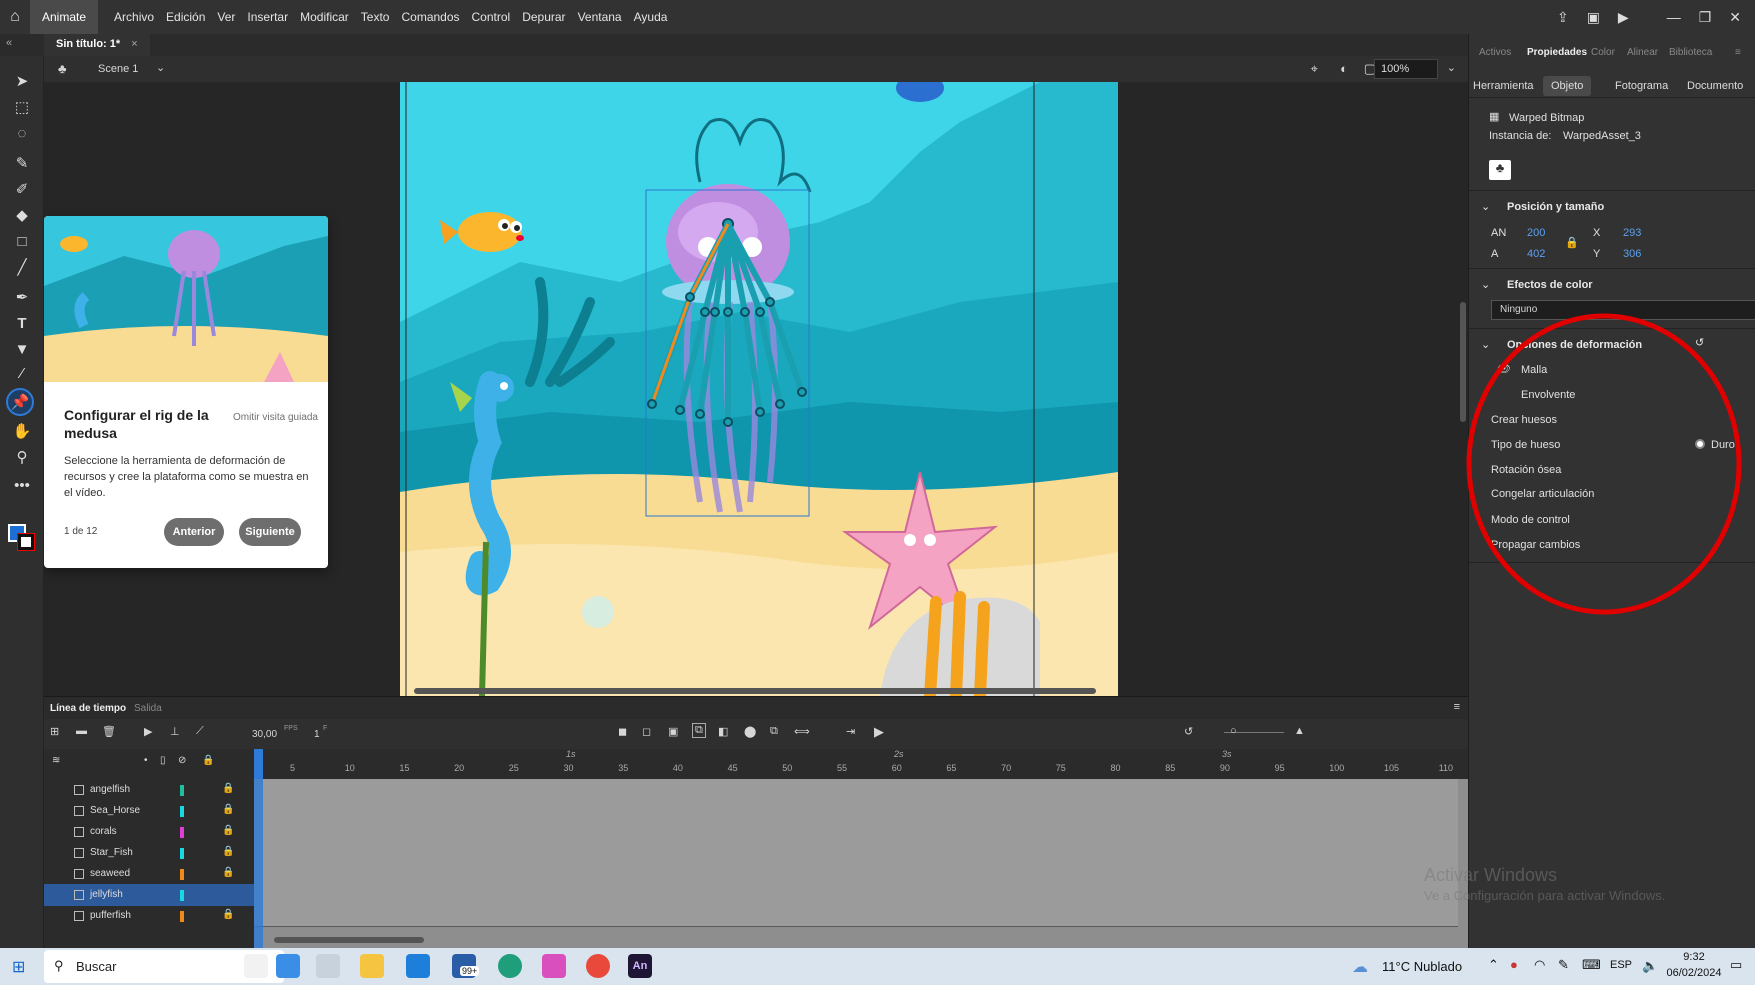 The image size is (1755, 985). What do you see at coordinates (598, 966) in the screenshot?
I see `chrome-icon` at bounding box center [598, 966].